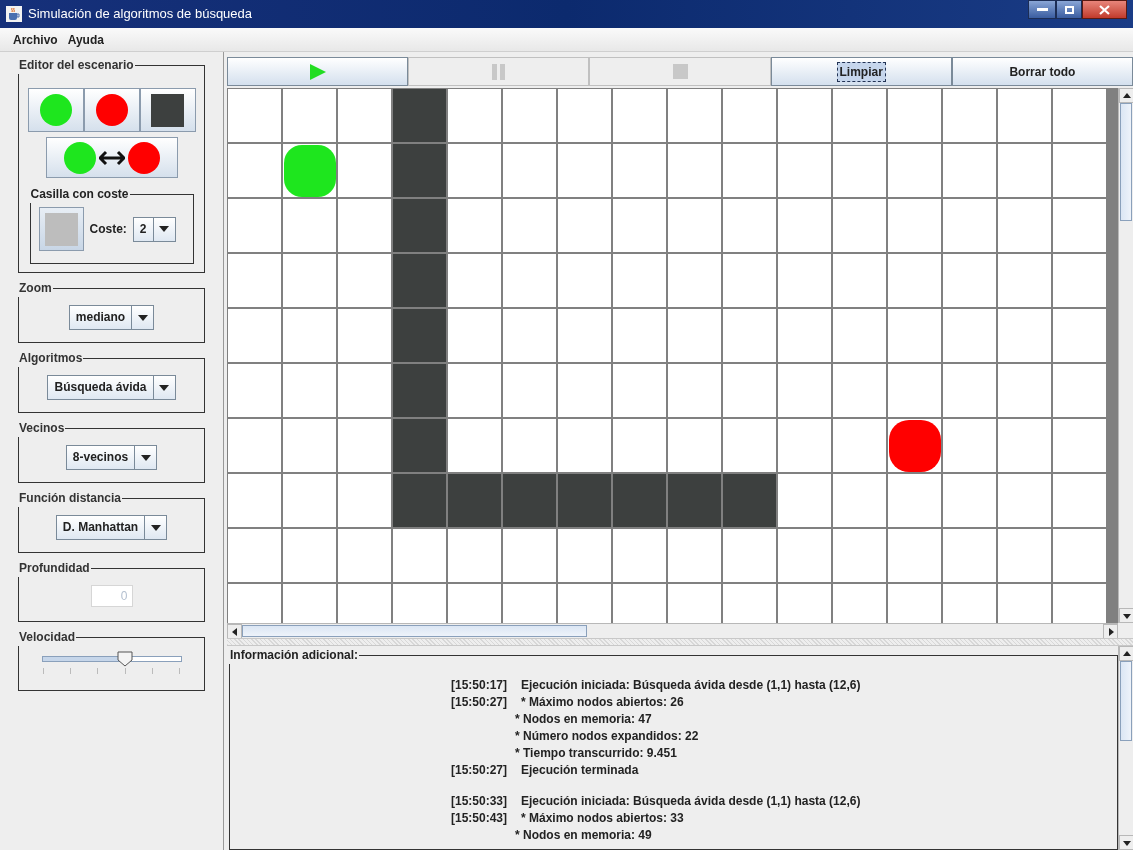 The height and width of the screenshot is (850, 1133). I want to click on toolbar-button: Limpiar, so click(861, 71).